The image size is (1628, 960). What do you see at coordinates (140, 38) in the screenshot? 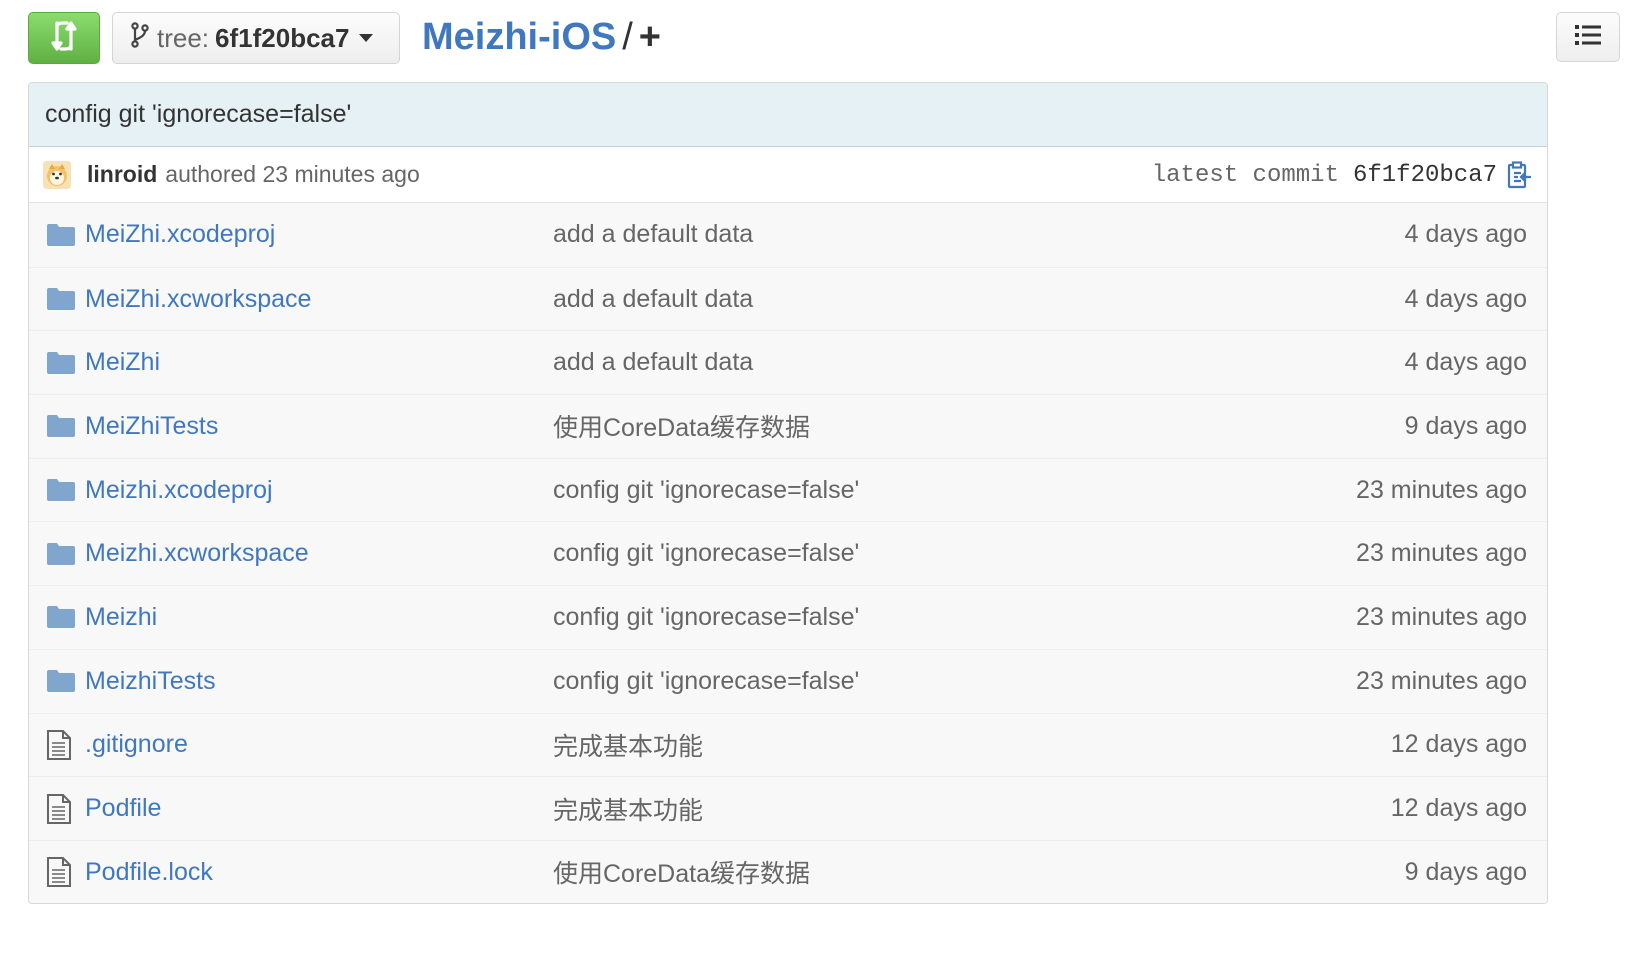
I see `git-branch-icon` at bounding box center [140, 38].